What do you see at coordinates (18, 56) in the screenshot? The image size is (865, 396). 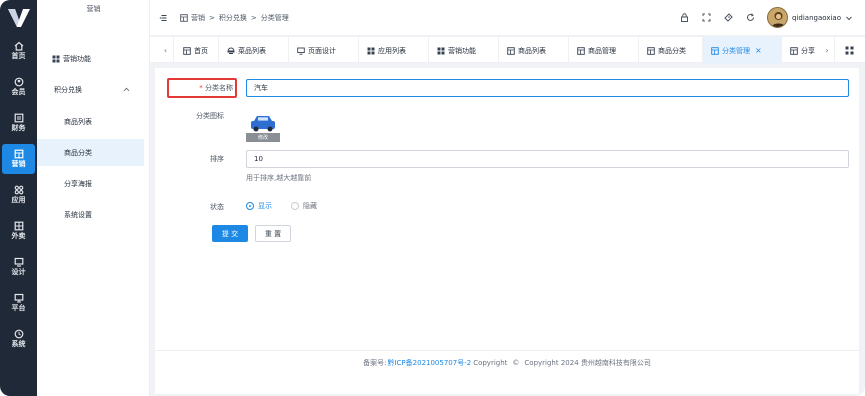 I see `rail-item-label: 首页` at bounding box center [18, 56].